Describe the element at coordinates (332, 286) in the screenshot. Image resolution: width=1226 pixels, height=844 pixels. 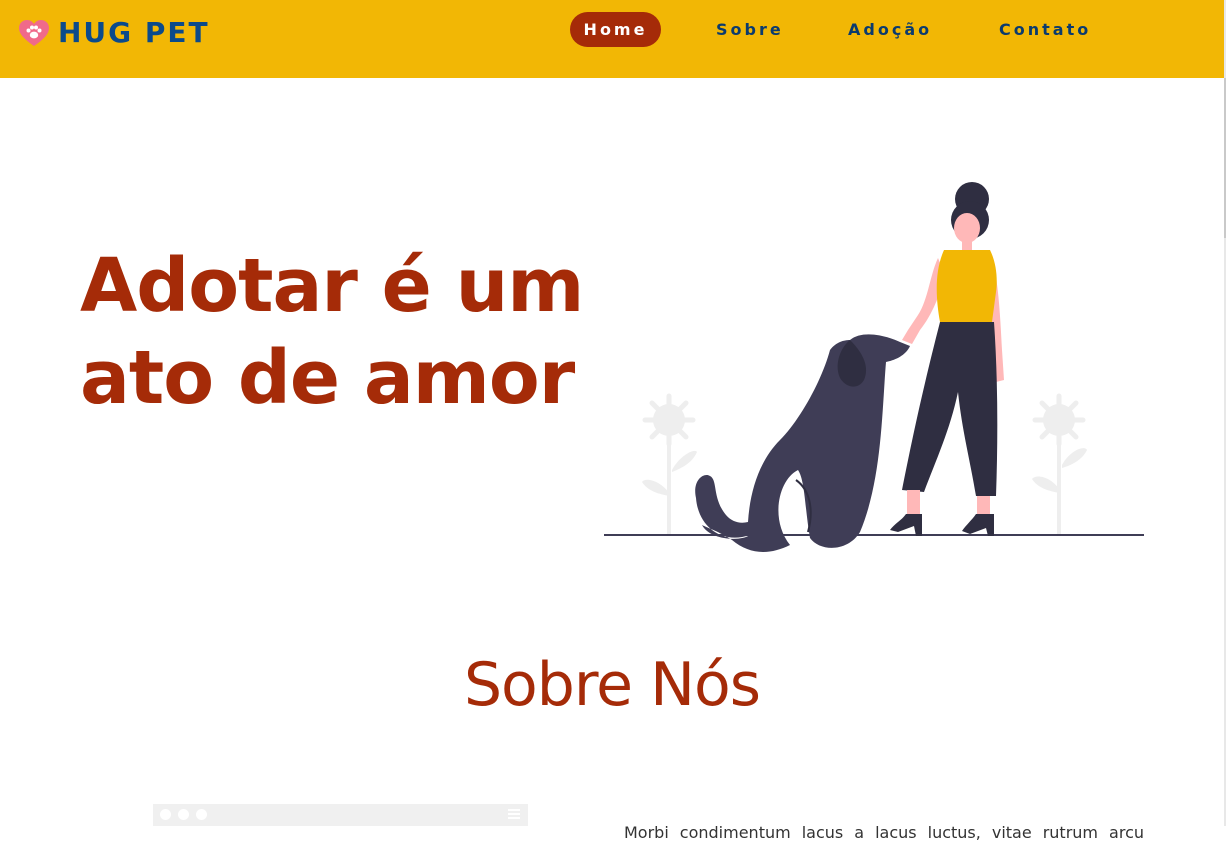
I see `hero-title-line-1: Adotar é um` at that location.